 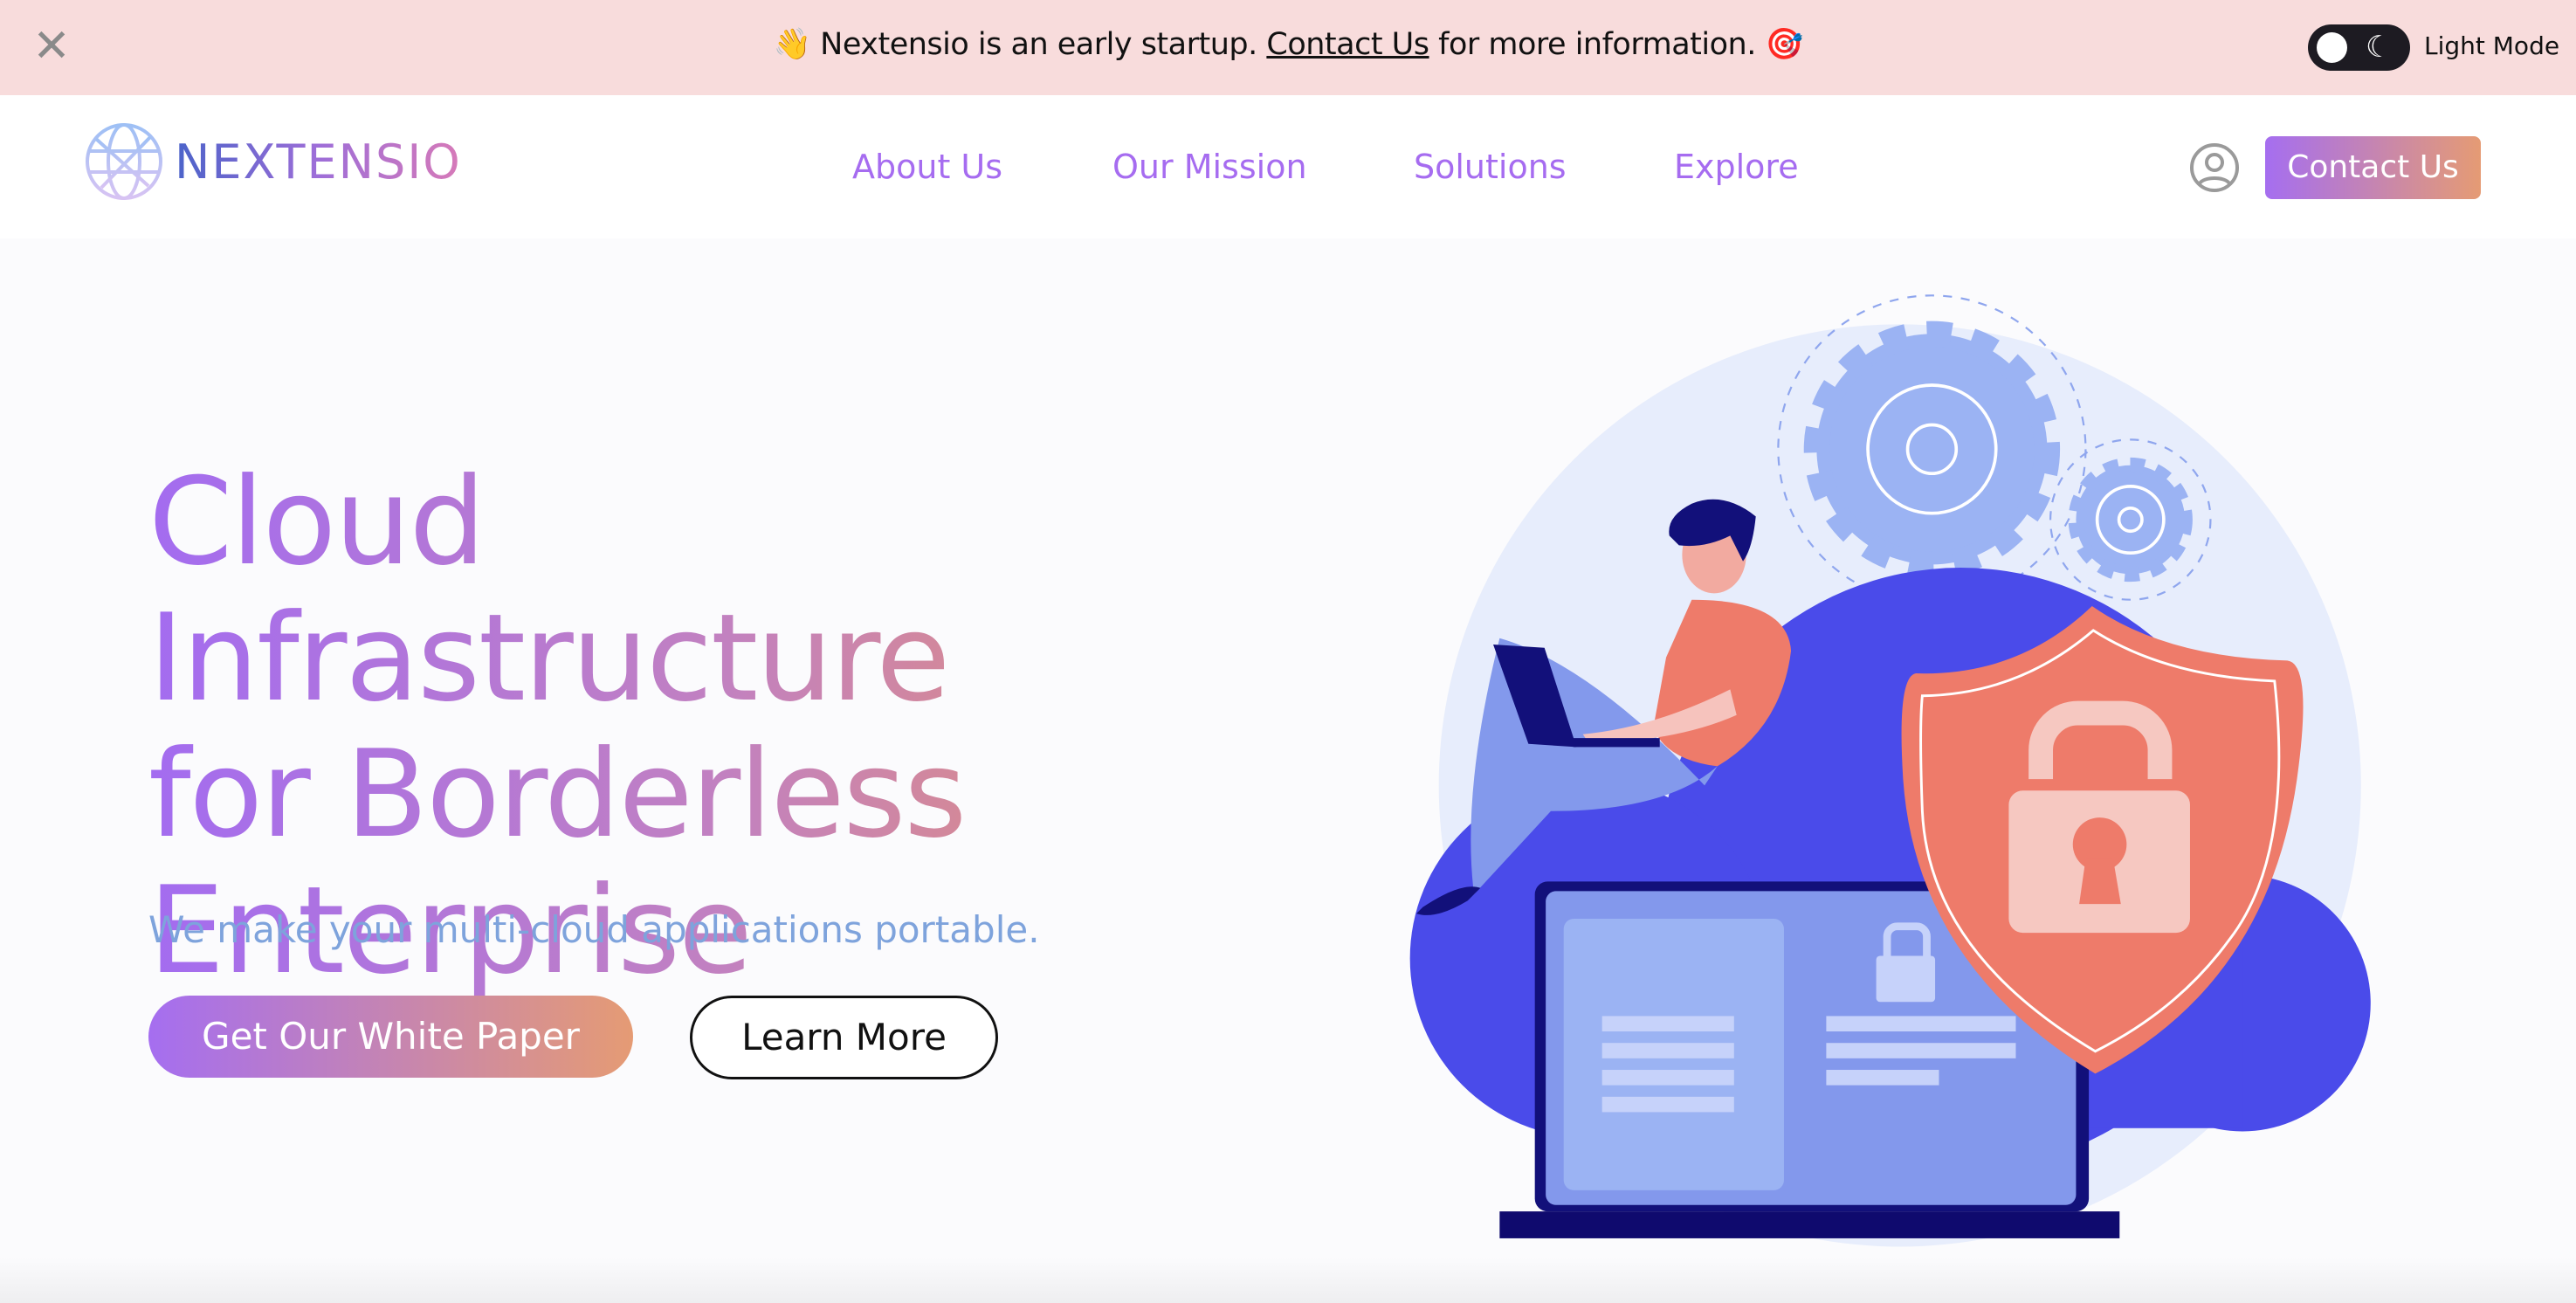 What do you see at coordinates (557, 794) in the screenshot?
I see `title-line: for Borderless` at bounding box center [557, 794].